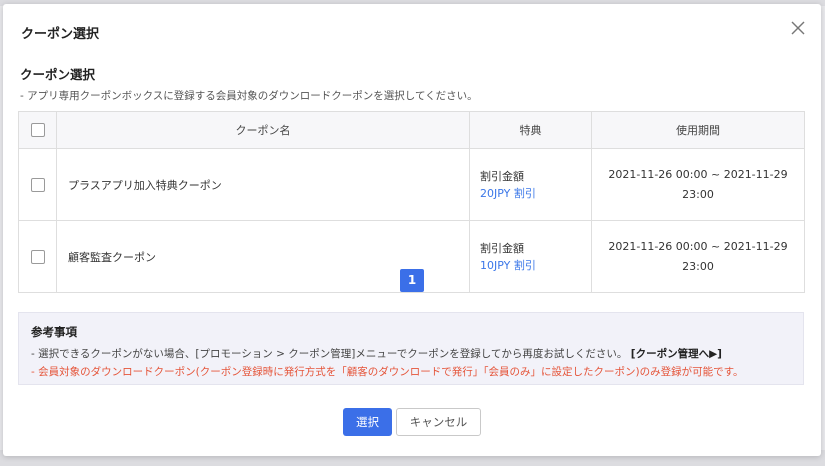  What do you see at coordinates (367, 422) in the screenshot?
I see `select-button: 選択` at bounding box center [367, 422].